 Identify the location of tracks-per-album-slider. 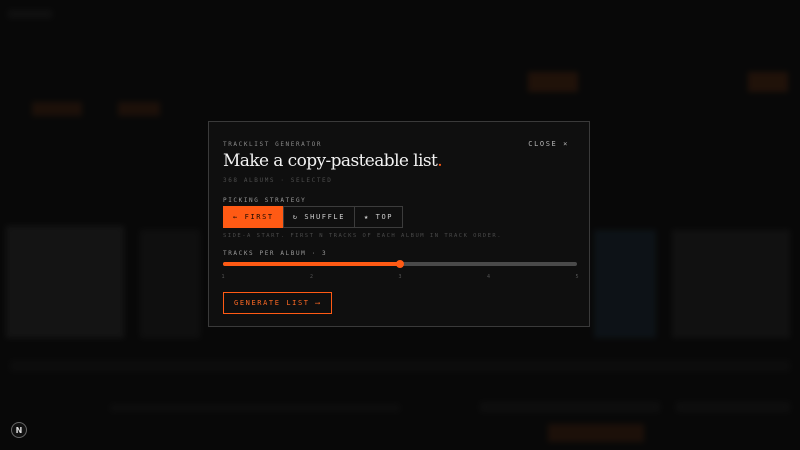
(400, 264).